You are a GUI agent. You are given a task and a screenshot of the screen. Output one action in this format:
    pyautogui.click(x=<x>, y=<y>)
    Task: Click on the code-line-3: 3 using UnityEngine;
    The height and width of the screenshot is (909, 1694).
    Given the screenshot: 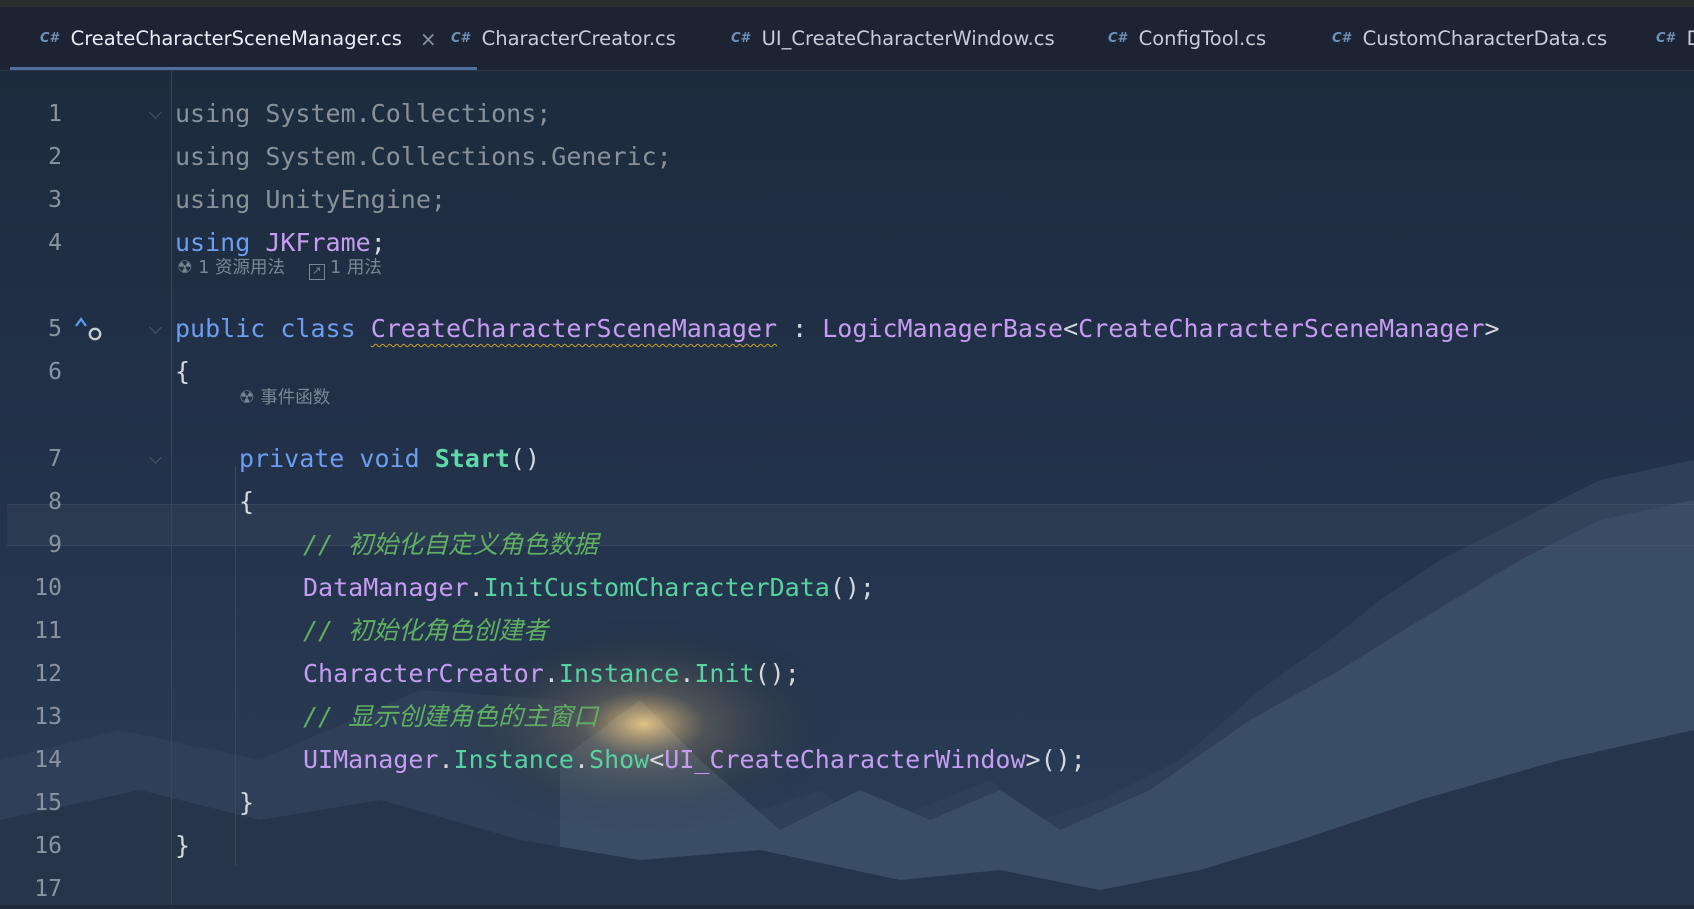 What is the action you would take?
    pyautogui.click(x=847, y=200)
    